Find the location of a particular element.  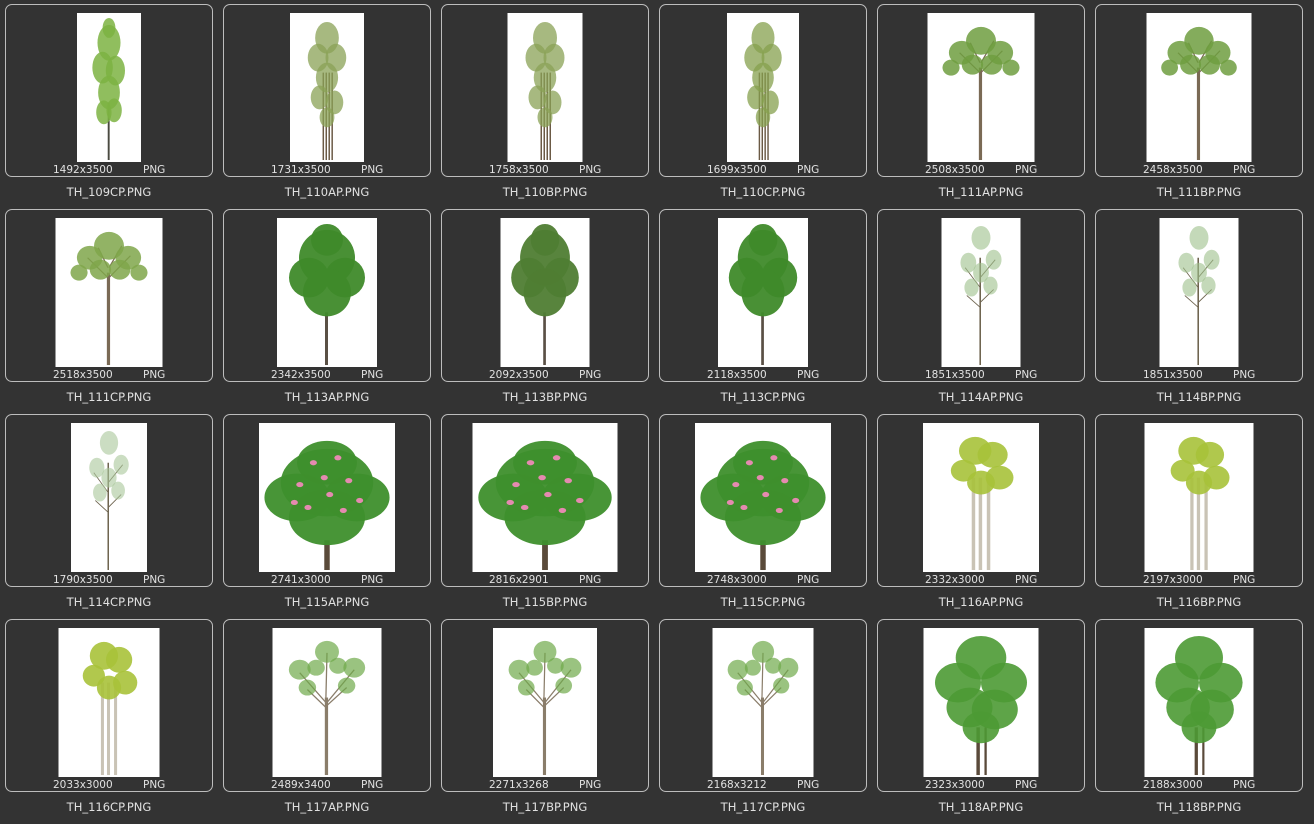

file-name: TH_113BP.PNG is located at coordinates (545, 397).